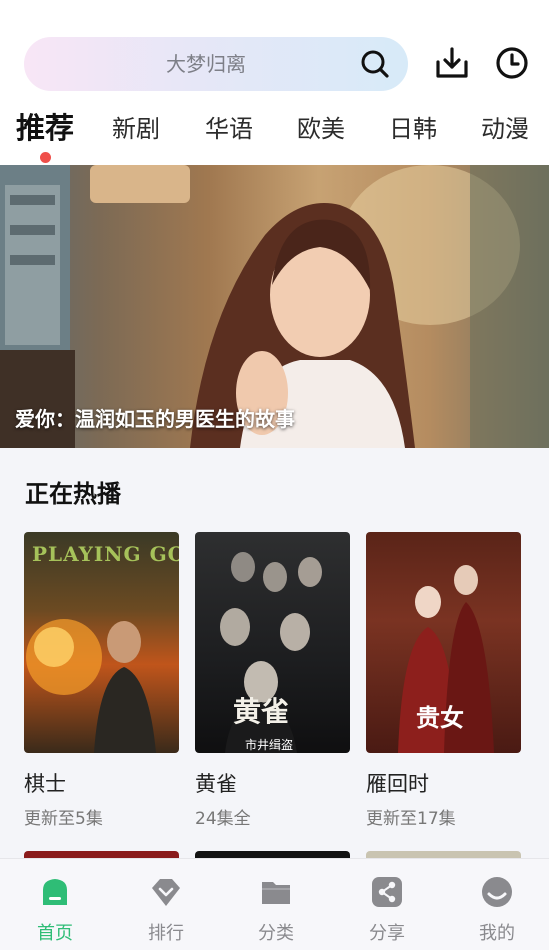 The image size is (549, 950). I want to click on poster-subtitle-text: 市井缉盗, so click(269, 745).